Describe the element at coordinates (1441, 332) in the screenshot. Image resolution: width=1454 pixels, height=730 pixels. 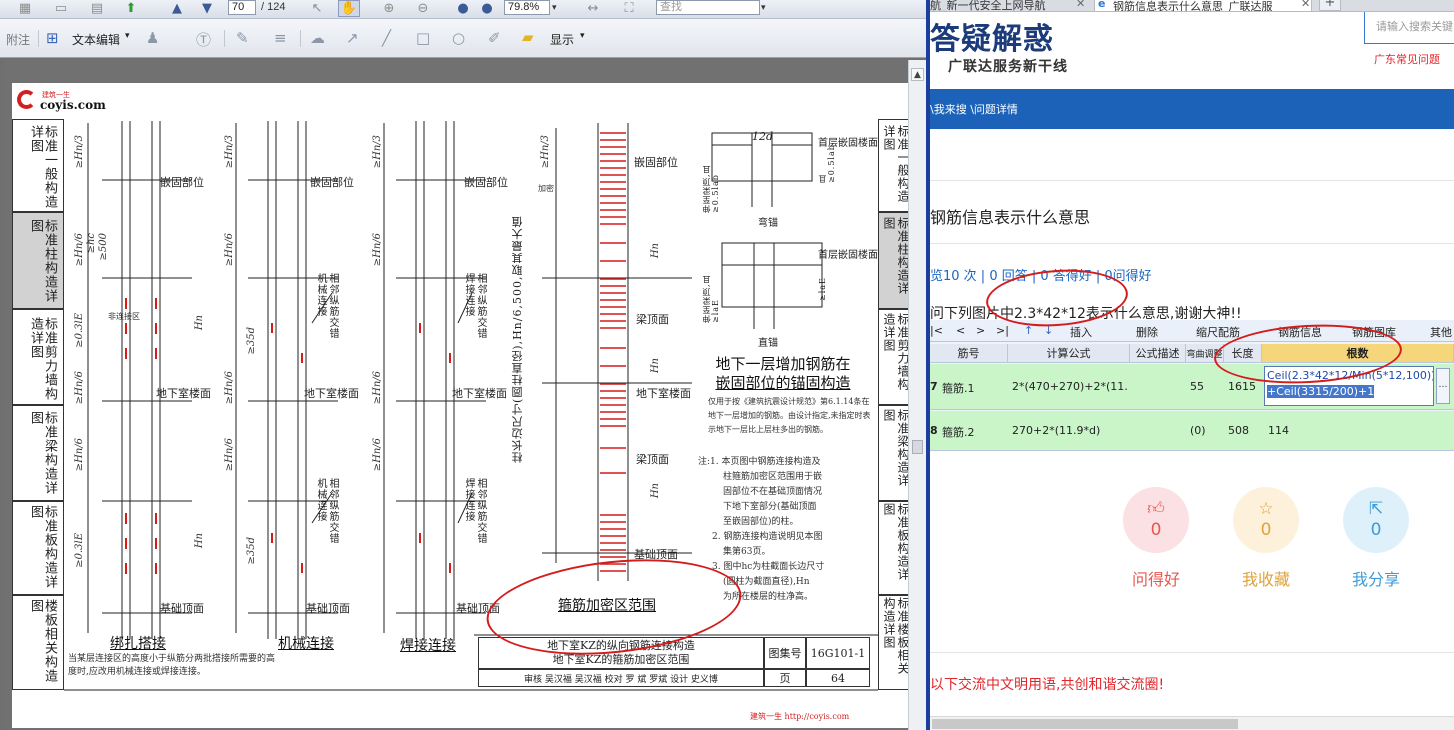
I see `grid-toolbar-item: 其他` at that location.